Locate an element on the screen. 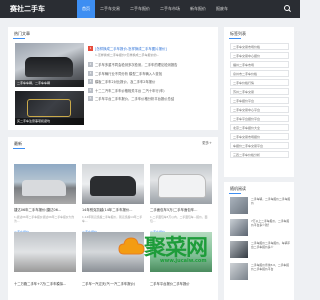  tag-link: 二手车交易中心报价 is located at coordinates (259, 55).